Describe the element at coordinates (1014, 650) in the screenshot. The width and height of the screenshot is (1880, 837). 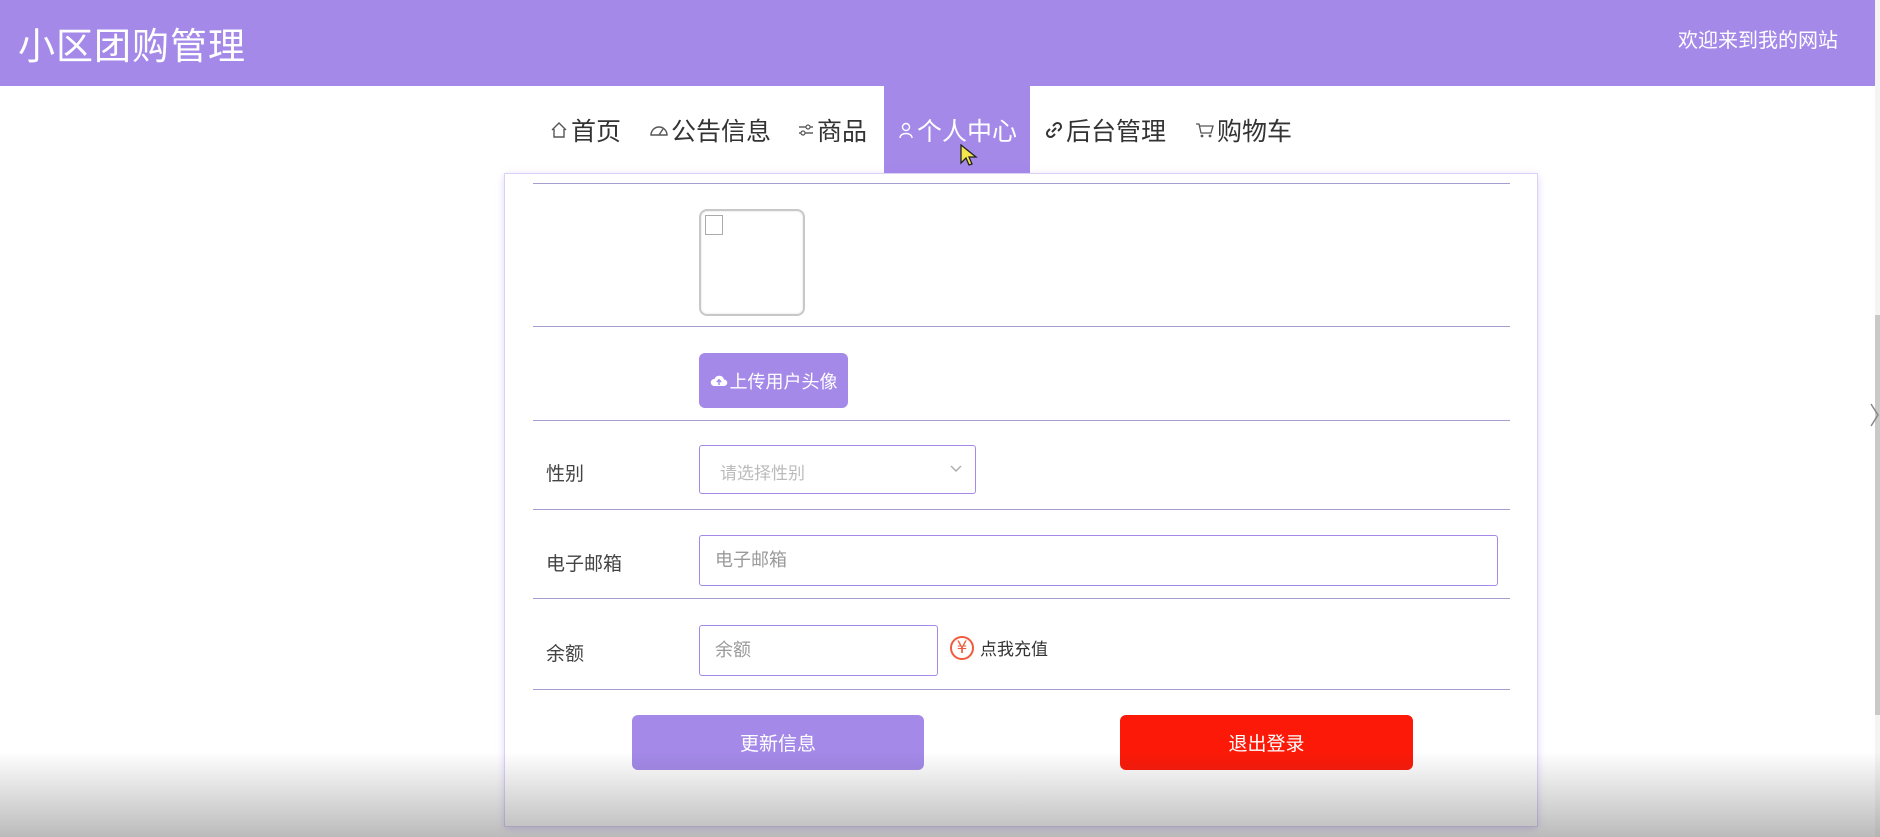
I see `recharge-label: 点我充值` at that location.